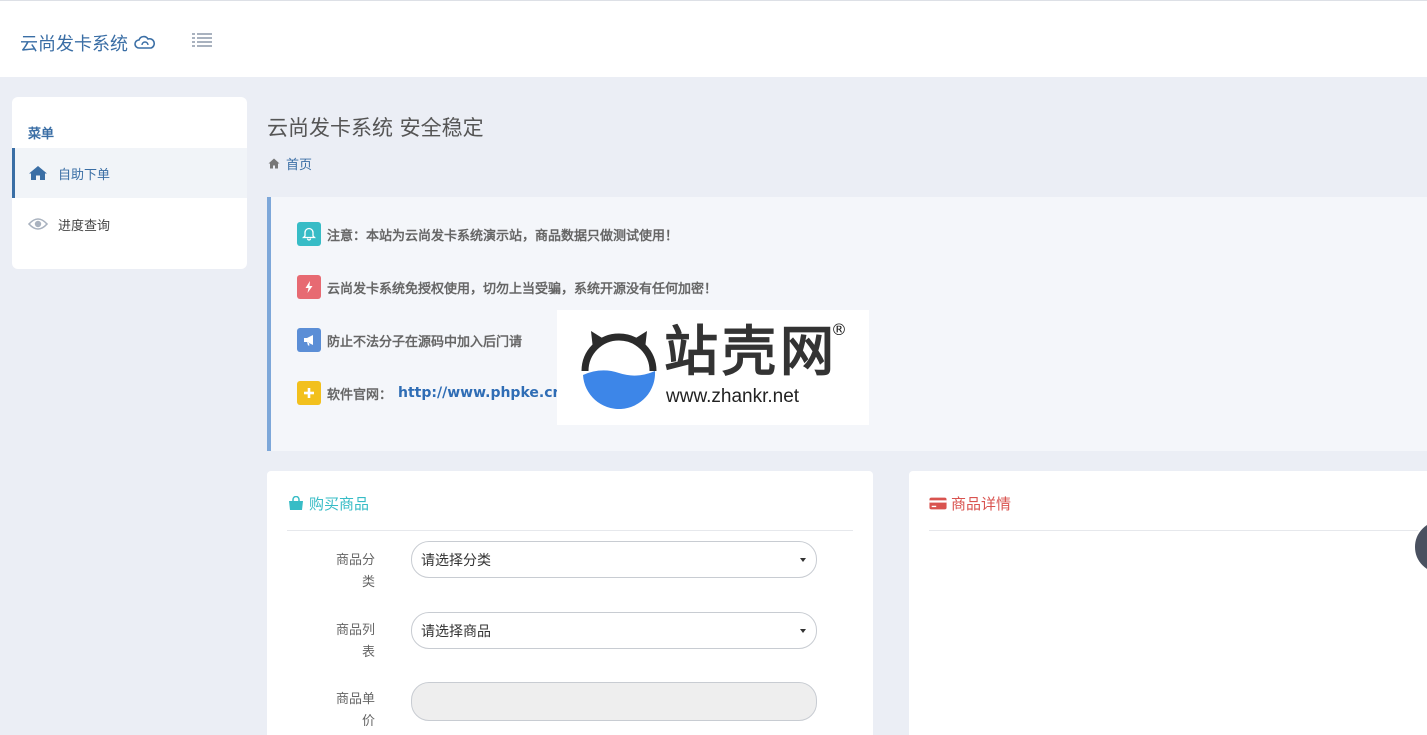 The width and height of the screenshot is (1427, 735). I want to click on credit-card-icon, so click(938, 503).